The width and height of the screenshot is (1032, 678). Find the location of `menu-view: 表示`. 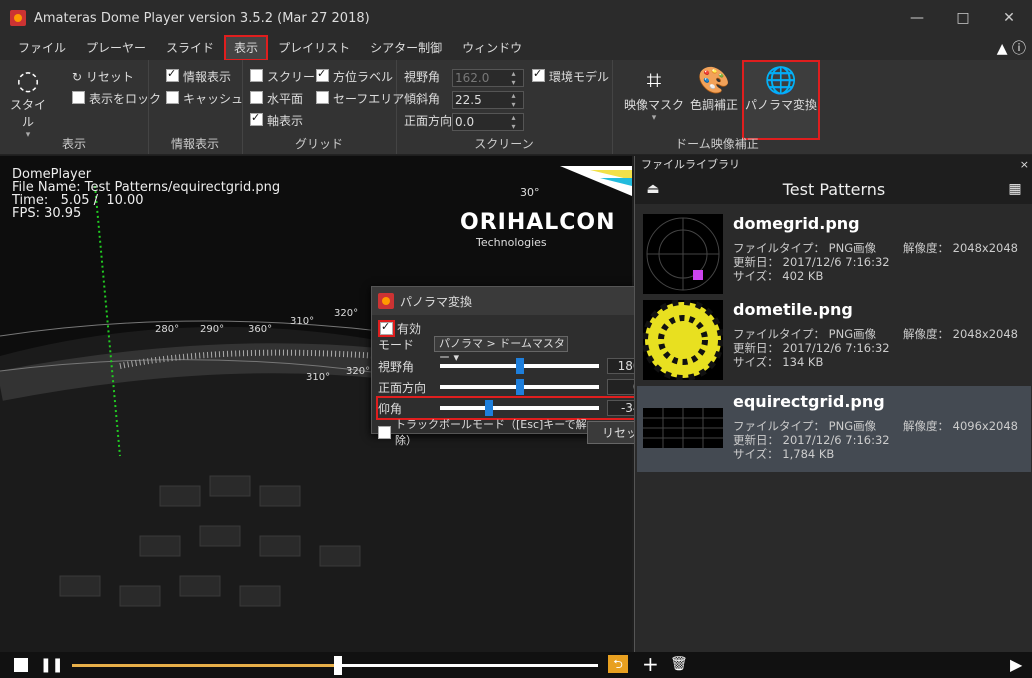

menu-view: 表示 is located at coordinates (246, 48).